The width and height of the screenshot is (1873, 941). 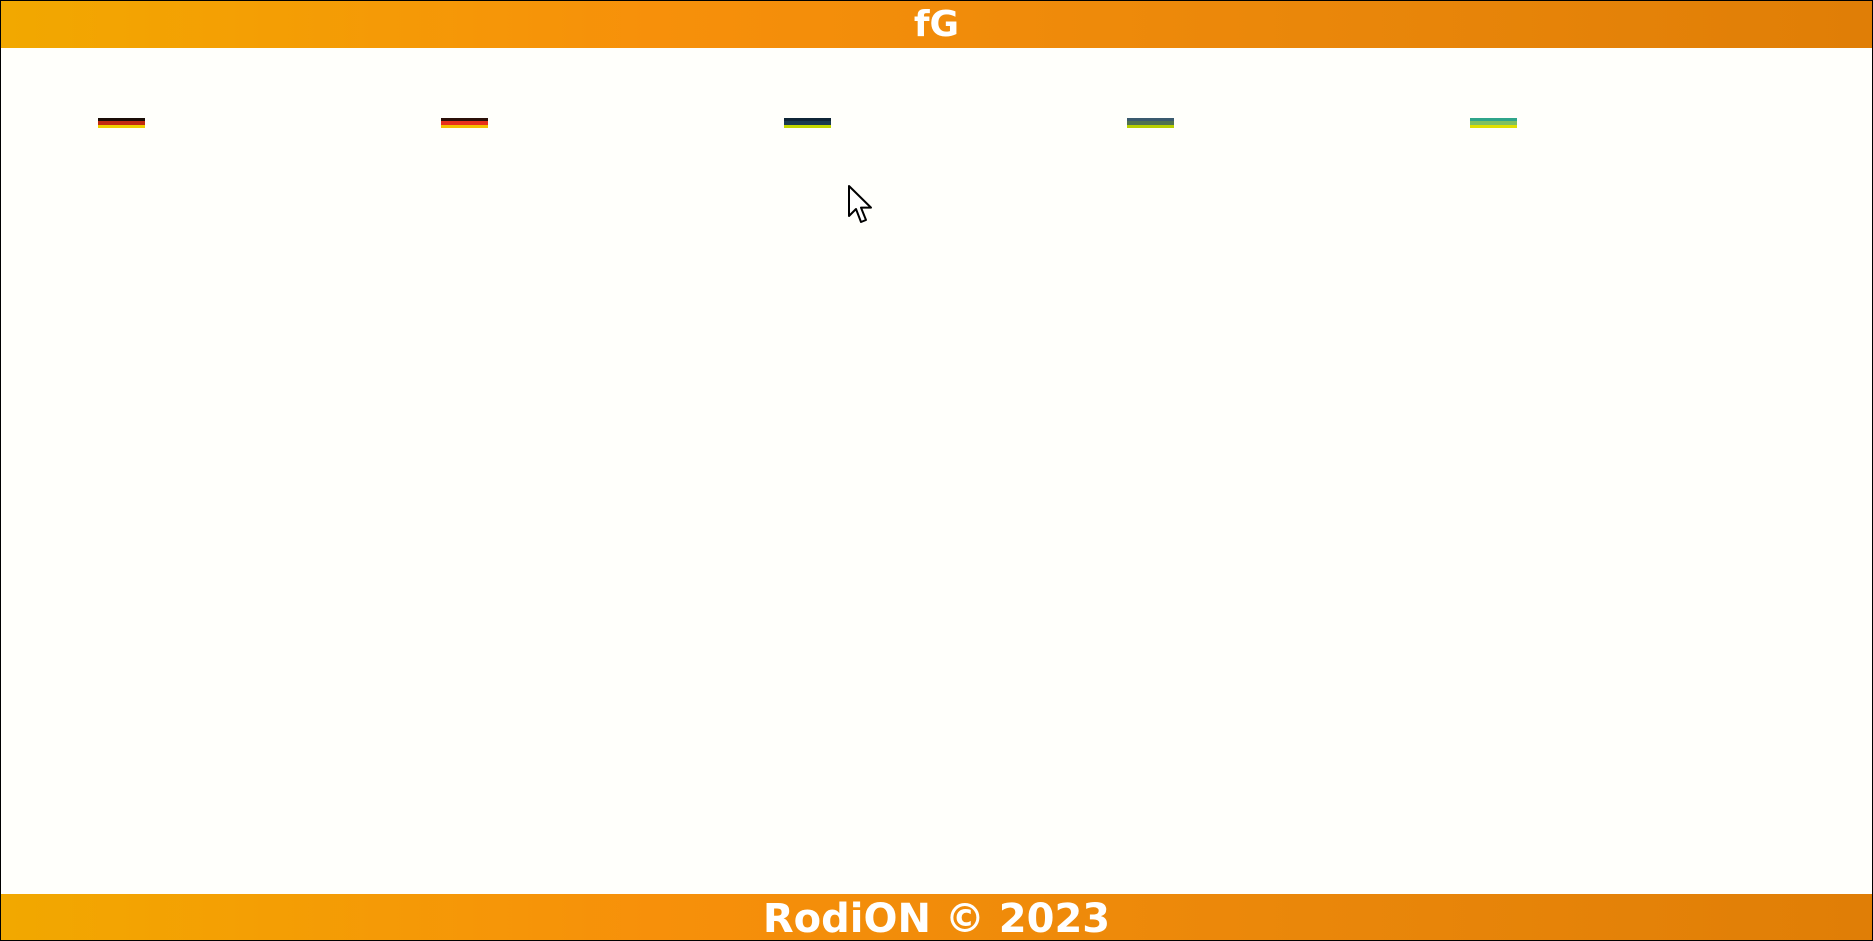 I want to click on footer-bar: RodiON © 2023, so click(x=936, y=917).